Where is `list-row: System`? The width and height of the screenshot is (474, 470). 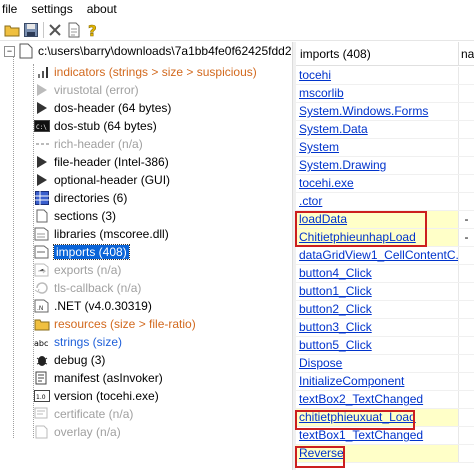
list-row: System is located at coordinates (385, 148).